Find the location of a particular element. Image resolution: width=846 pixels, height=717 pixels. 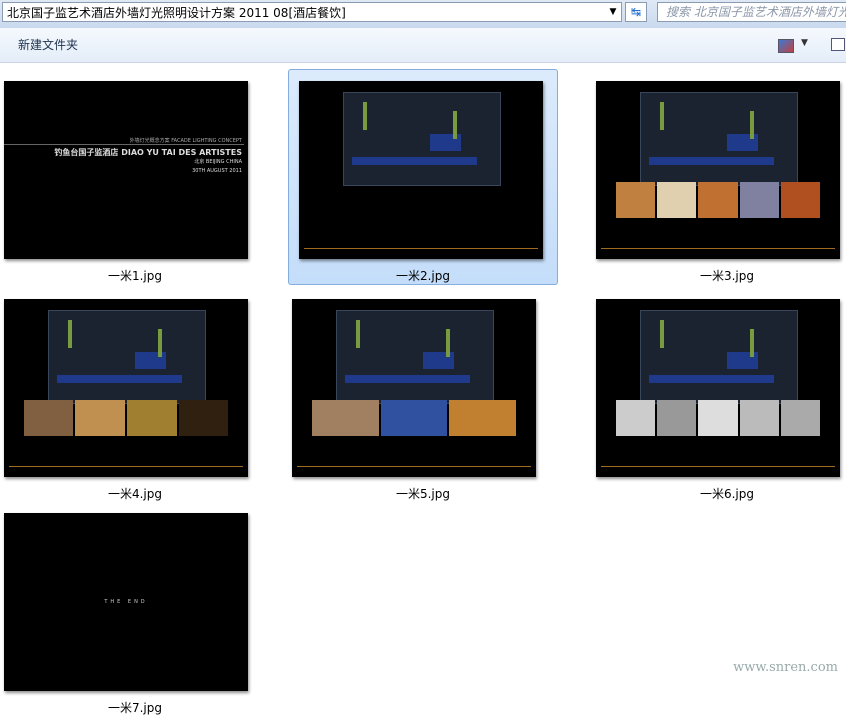

file-item: 一米5.jpg is located at coordinates (423, 395).